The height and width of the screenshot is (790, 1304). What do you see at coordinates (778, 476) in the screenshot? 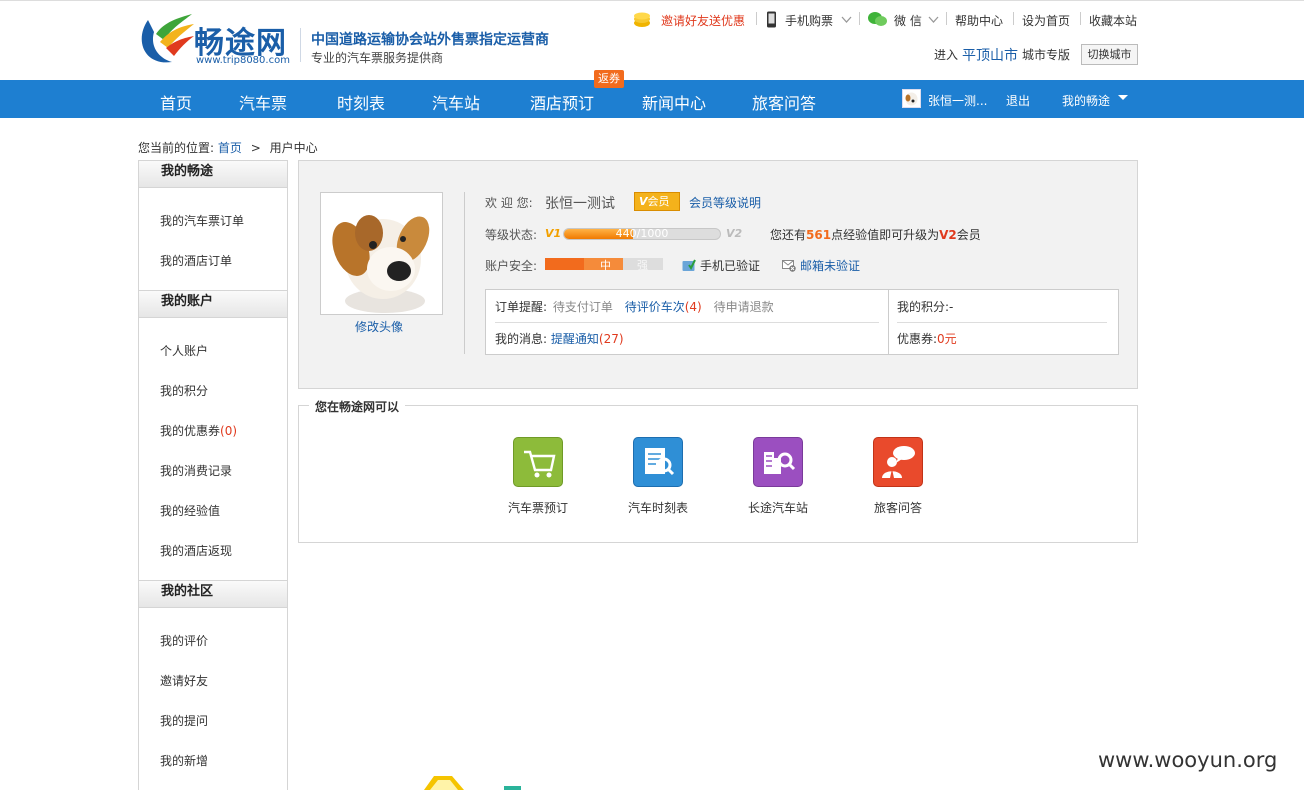
I see `service-bus-station: 长途汽车站` at bounding box center [778, 476].